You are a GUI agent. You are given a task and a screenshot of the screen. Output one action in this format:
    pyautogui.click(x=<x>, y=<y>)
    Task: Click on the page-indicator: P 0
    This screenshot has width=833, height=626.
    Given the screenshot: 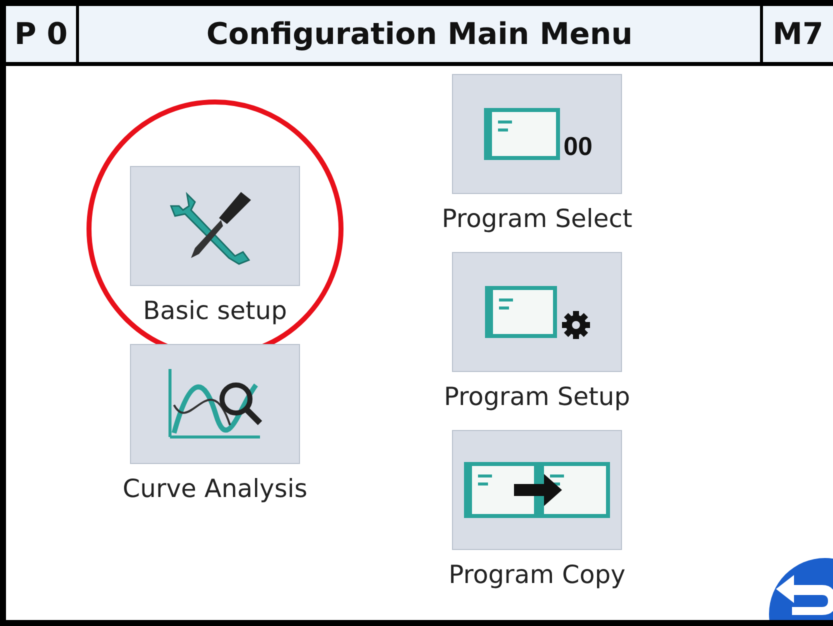 What is the action you would take?
    pyautogui.click(x=41, y=35)
    